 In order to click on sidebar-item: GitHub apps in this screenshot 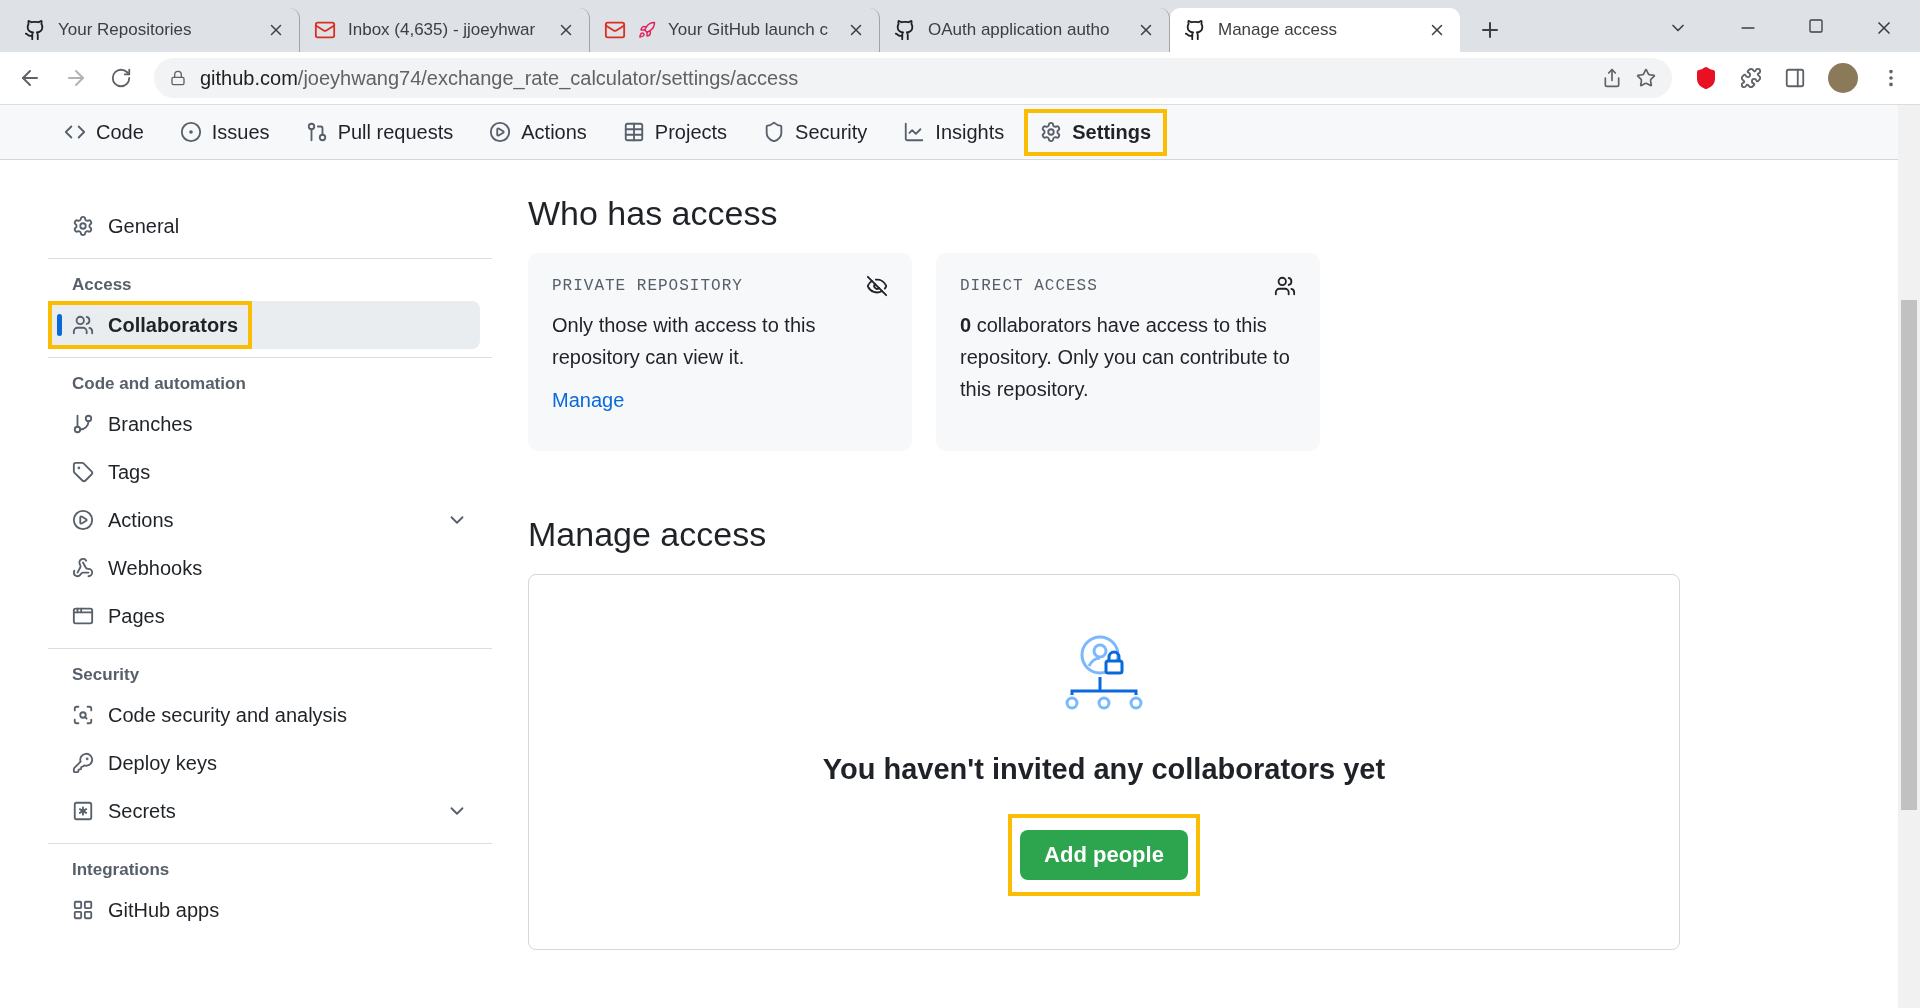, I will do `click(264, 910)`.